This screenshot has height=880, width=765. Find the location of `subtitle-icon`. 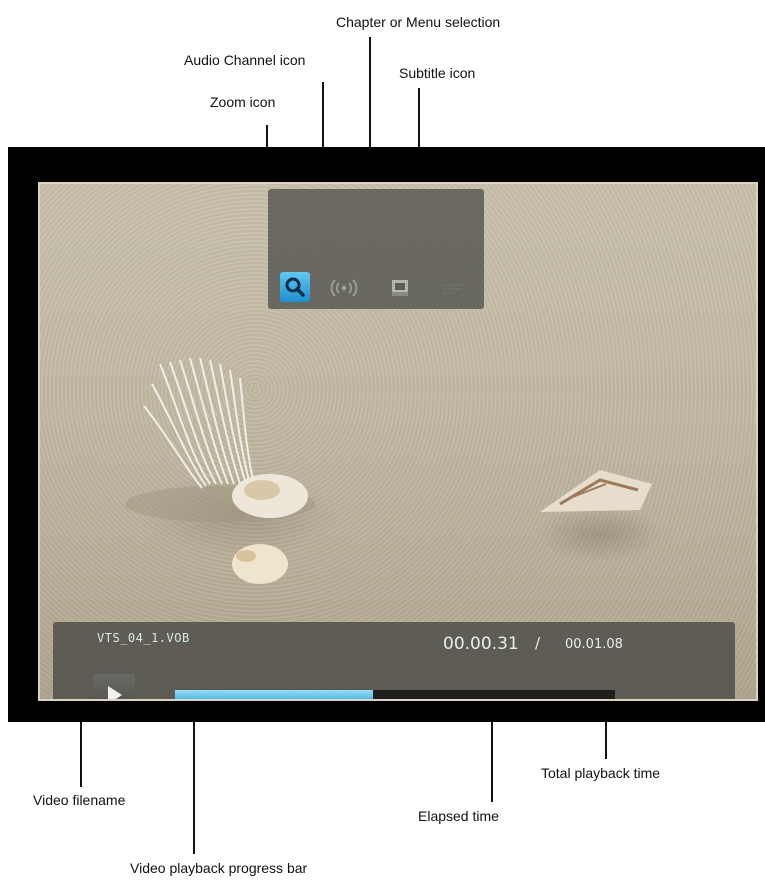

subtitle-icon is located at coordinates (452, 288).